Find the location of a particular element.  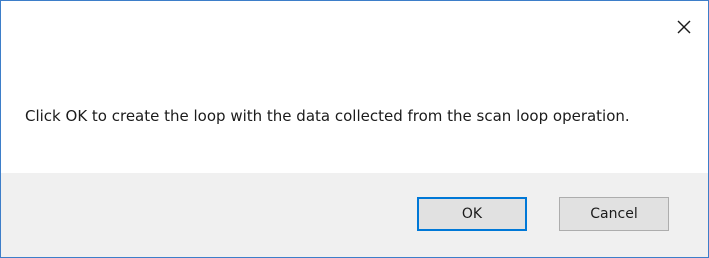

ok-button: OK is located at coordinates (472, 214).